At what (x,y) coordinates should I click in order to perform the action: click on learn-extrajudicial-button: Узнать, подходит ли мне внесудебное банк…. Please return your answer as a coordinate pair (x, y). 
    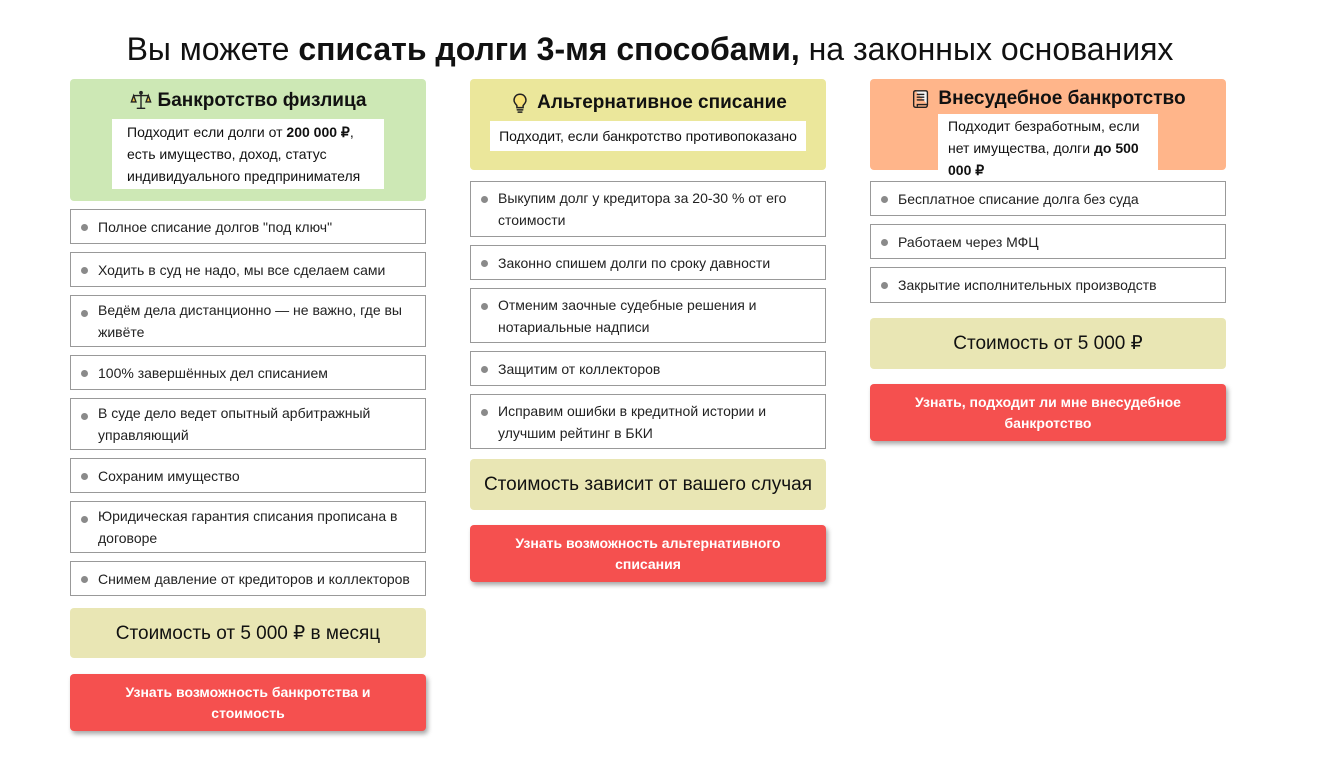
    Looking at the image, I should click on (1048, 412).